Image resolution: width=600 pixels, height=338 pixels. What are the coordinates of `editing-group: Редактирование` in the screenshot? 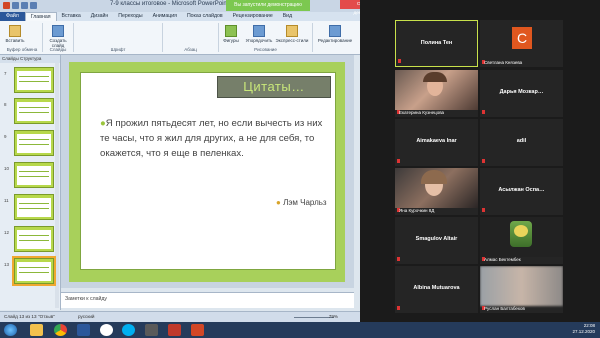 It's located at (335, 37).